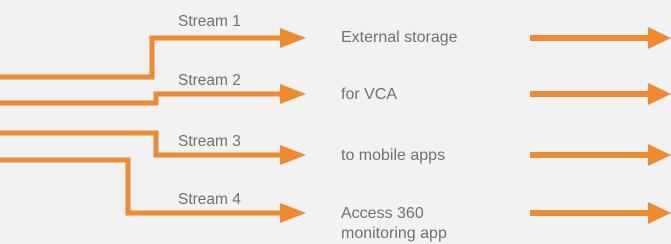 This screenshot has width=671, height=244. What do you see at coordinates (293, 94) in the screenshot?
I see `stream-2-arrowhead-icon` at bounding box center [293, 94].